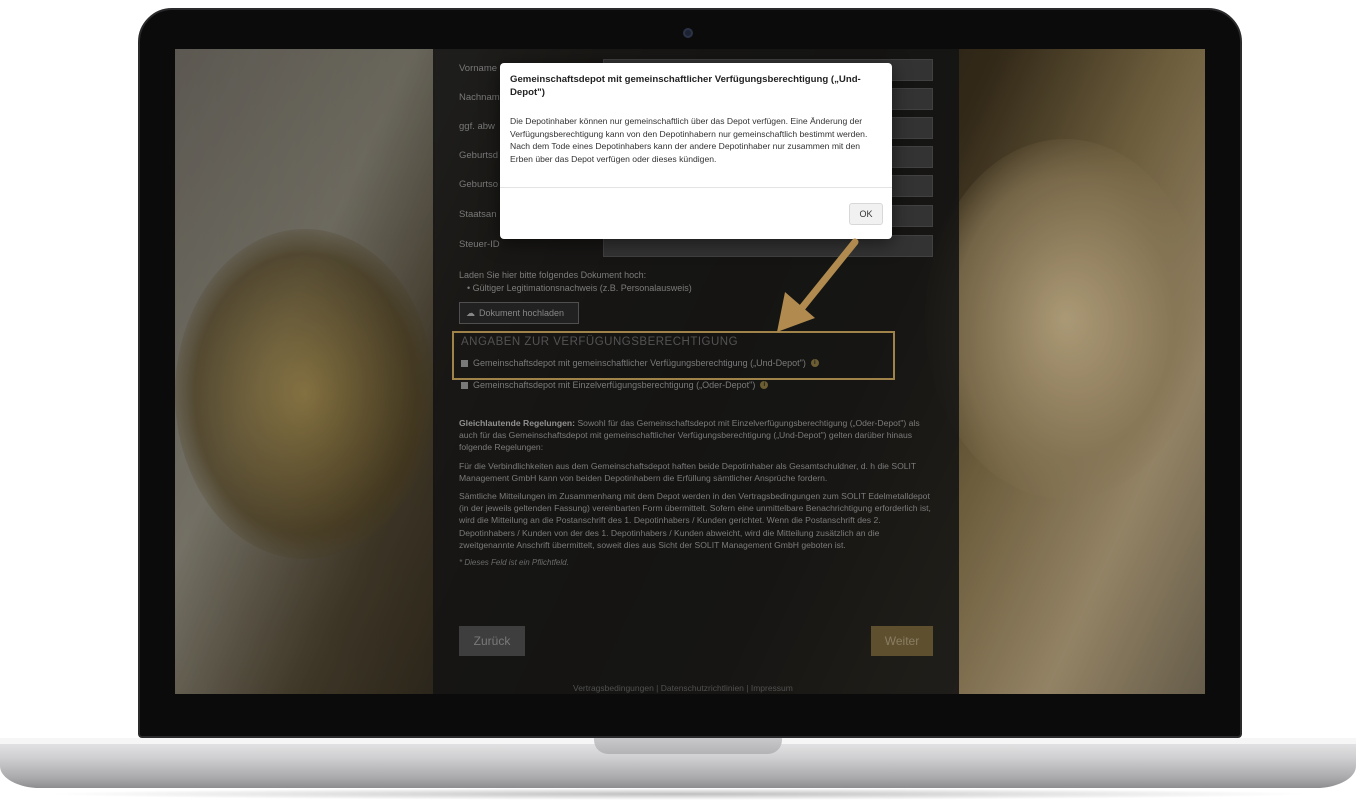 This screenshot has height=803, width=1356. What do you see at coordinates (678, 794) in the screenshot?
I see `laptop-shadow` at bounding box center [678, 794].